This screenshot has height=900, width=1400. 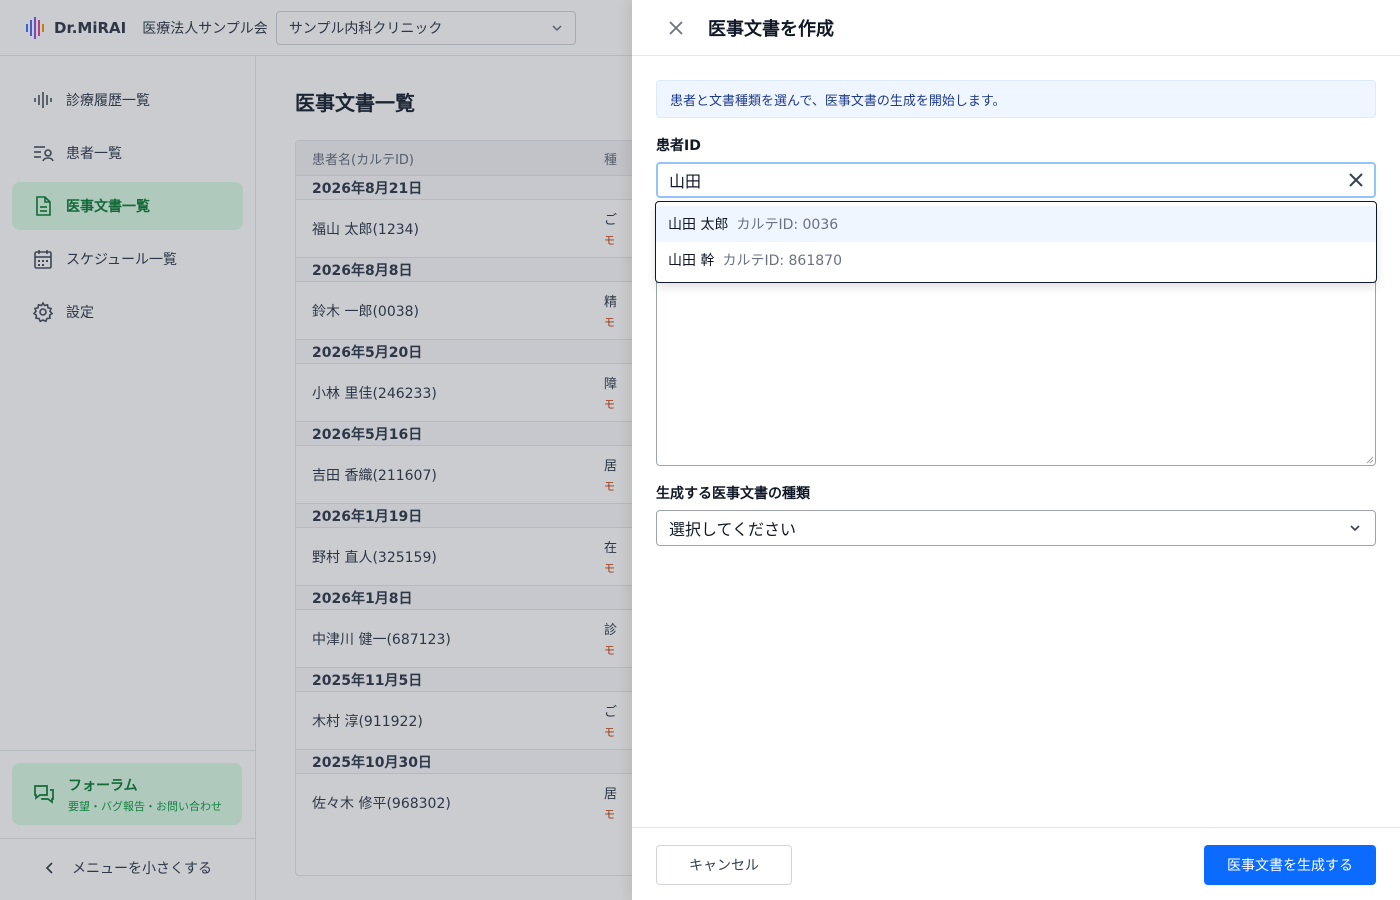 I want to click on drawer-header: 医事文書を作成, so click(x=1016, y=28).